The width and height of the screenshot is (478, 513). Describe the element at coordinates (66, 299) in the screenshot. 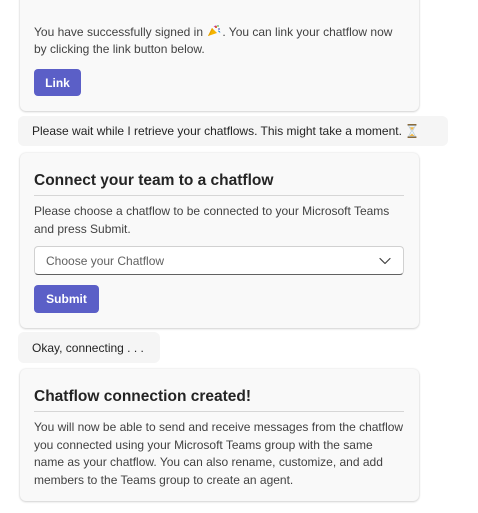

I see `submit-button: Submit` at that location.